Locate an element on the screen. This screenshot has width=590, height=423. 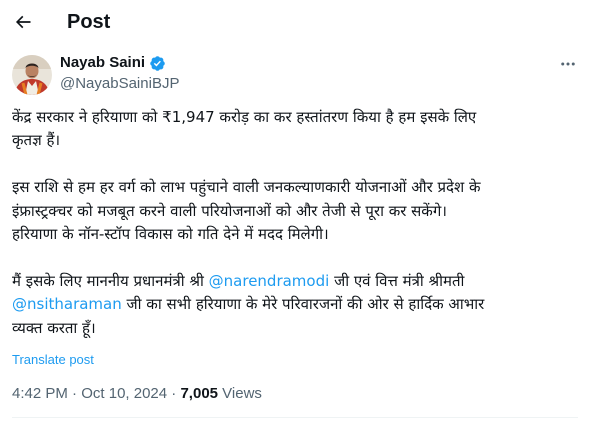
author-handle: @NayabSainiBJP is located at coordinates (119, 84).